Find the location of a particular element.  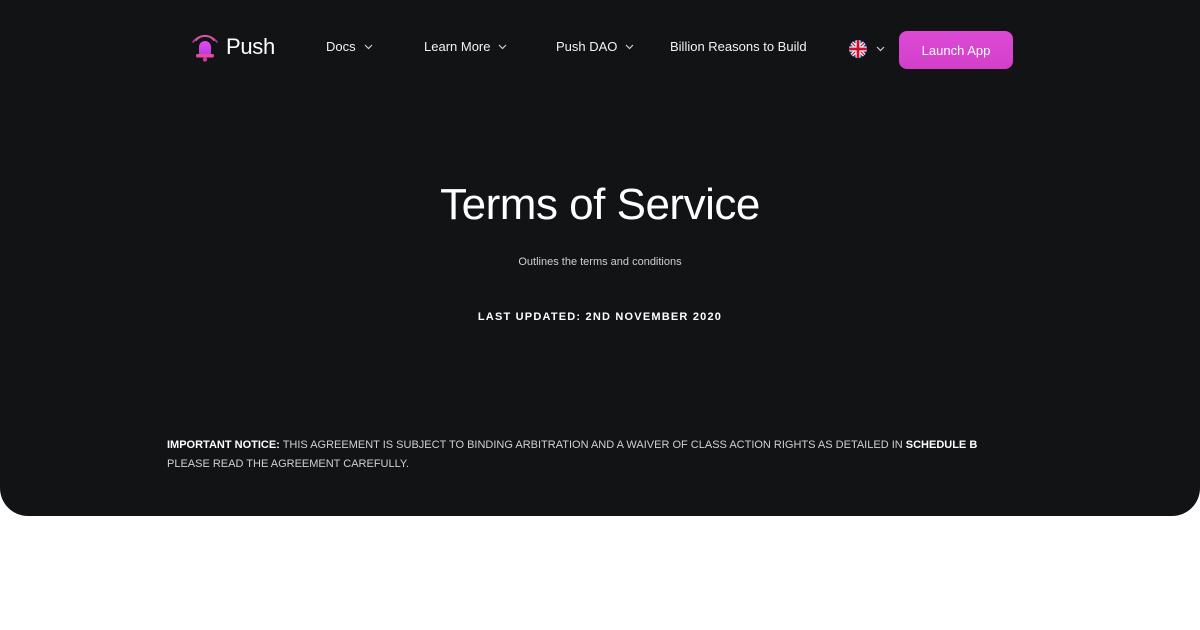

nav-docs-label: Docs is located at coordinates (341, 46).